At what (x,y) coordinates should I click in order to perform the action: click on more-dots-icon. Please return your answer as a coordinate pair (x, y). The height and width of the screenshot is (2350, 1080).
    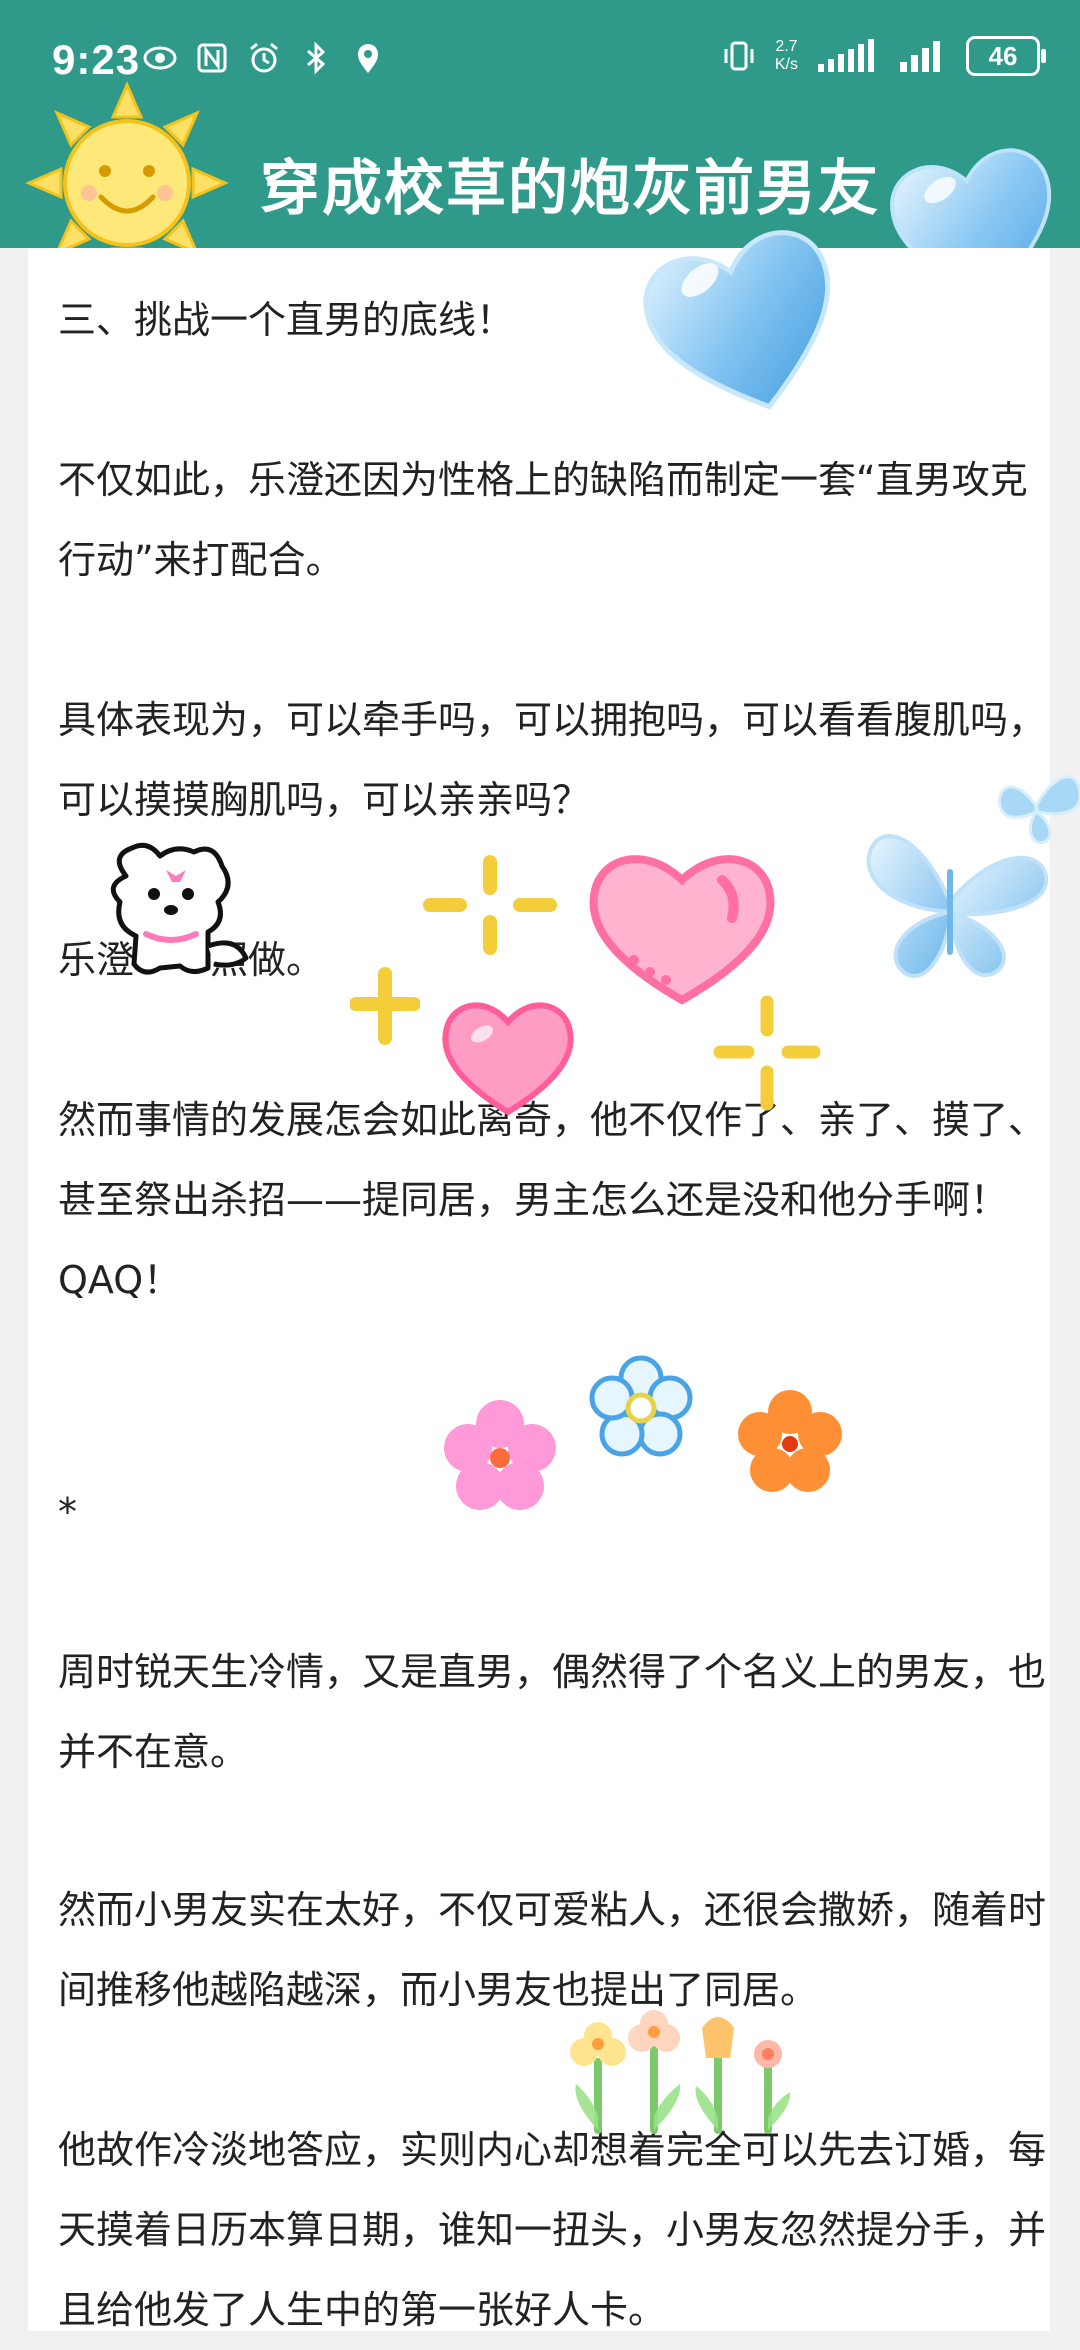
    Looking at the image, I should click on (1017, 180).